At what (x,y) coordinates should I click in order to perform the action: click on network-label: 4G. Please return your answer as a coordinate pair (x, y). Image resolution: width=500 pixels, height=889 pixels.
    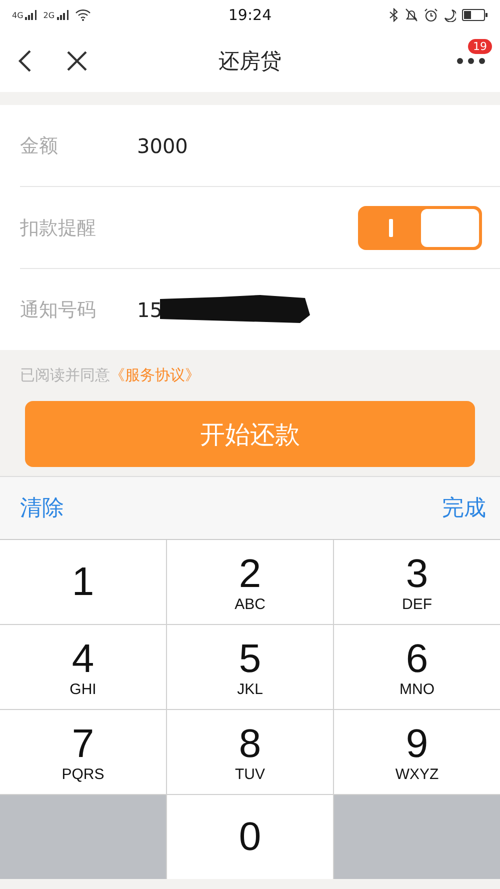
    Looking at the image, I should click on (18, 15).